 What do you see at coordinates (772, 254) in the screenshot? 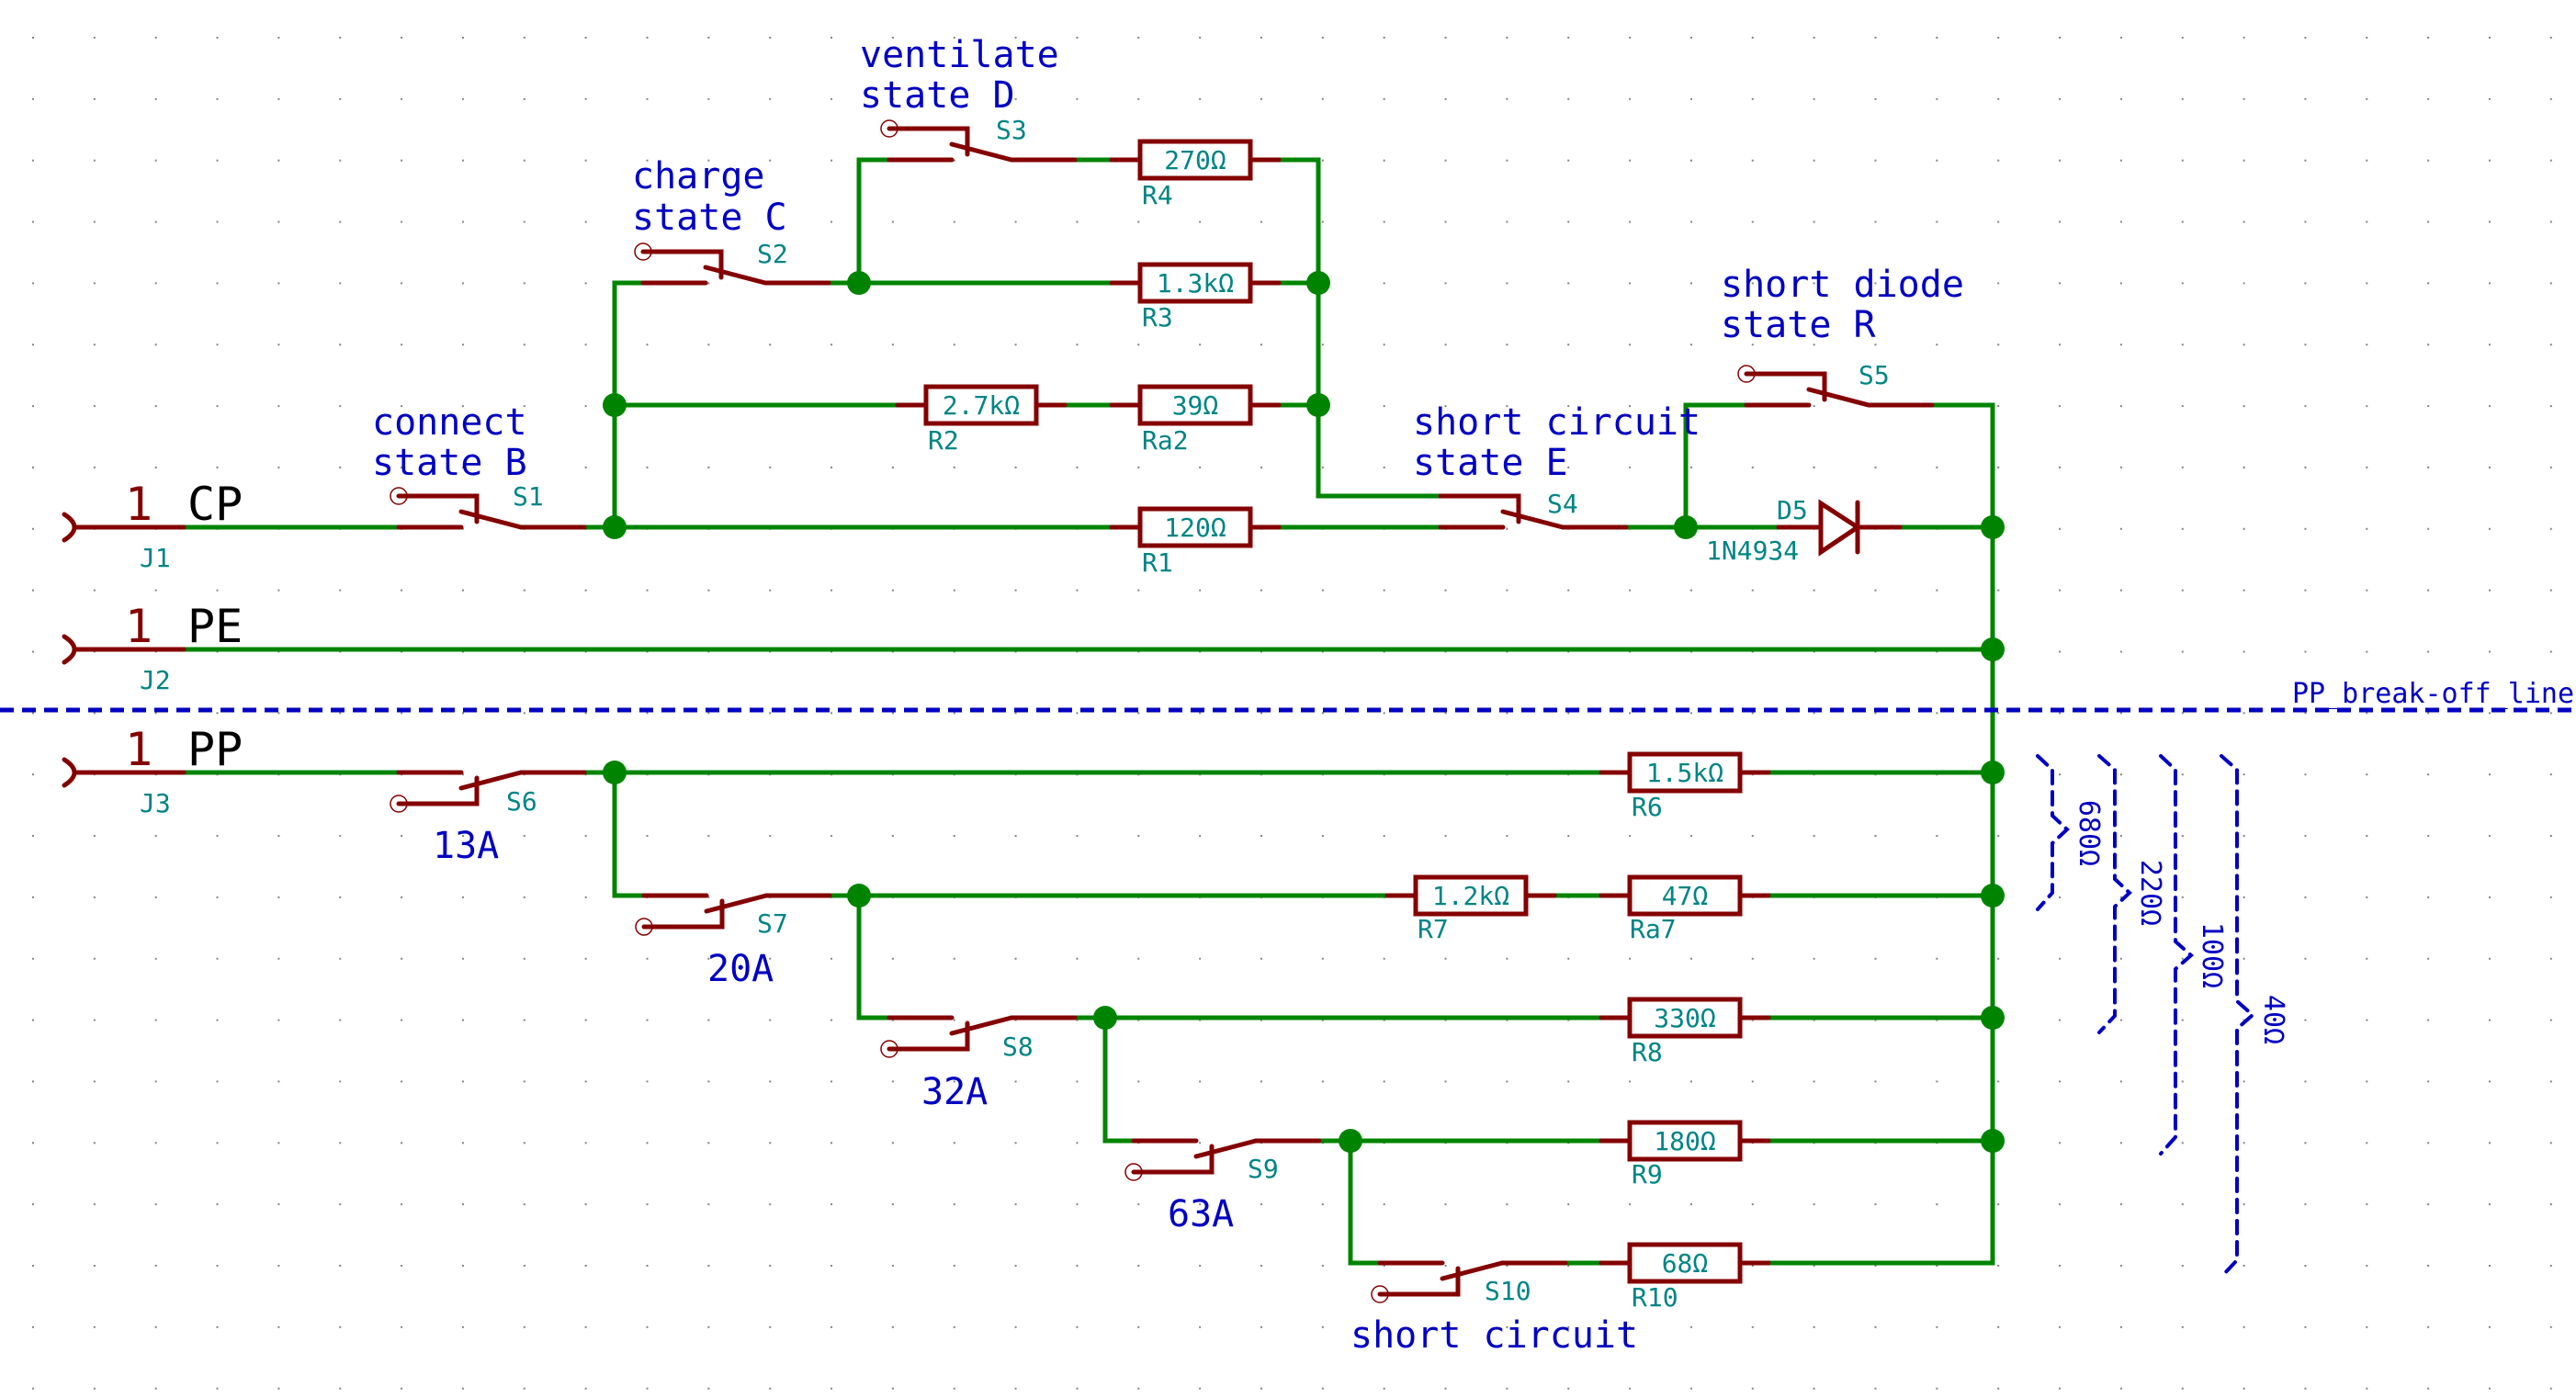
I see `switch-ref: S2` at bounding box center [772, 254].